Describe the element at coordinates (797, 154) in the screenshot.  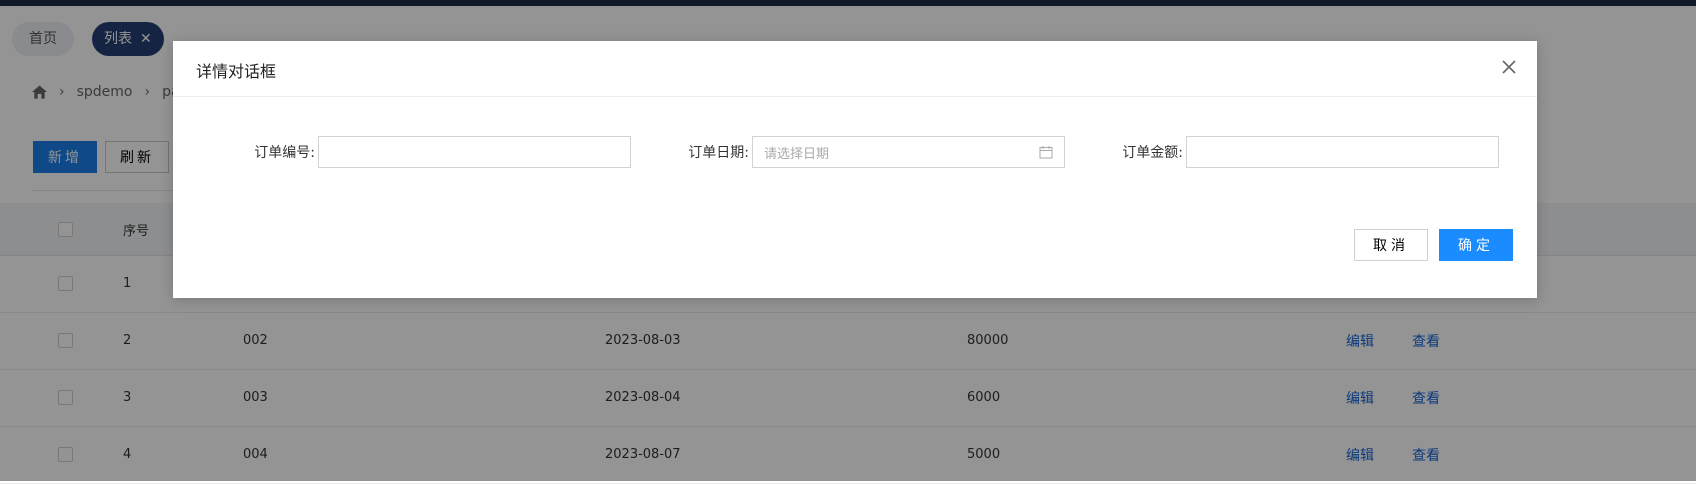
I see `order-date-placeholder: 请选择日期` at that location.